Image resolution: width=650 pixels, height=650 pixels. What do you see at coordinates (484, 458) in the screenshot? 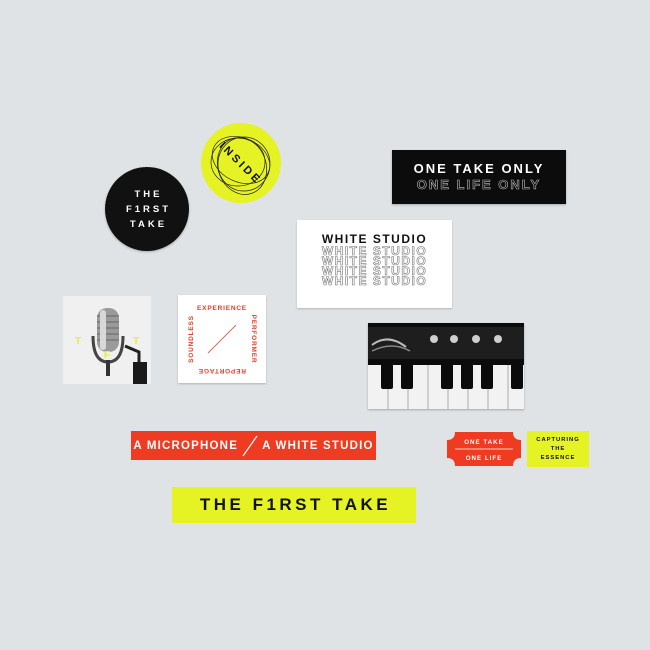
I see `red-tag-line-2: ONE LIFE` at bounding box center [484, 458].